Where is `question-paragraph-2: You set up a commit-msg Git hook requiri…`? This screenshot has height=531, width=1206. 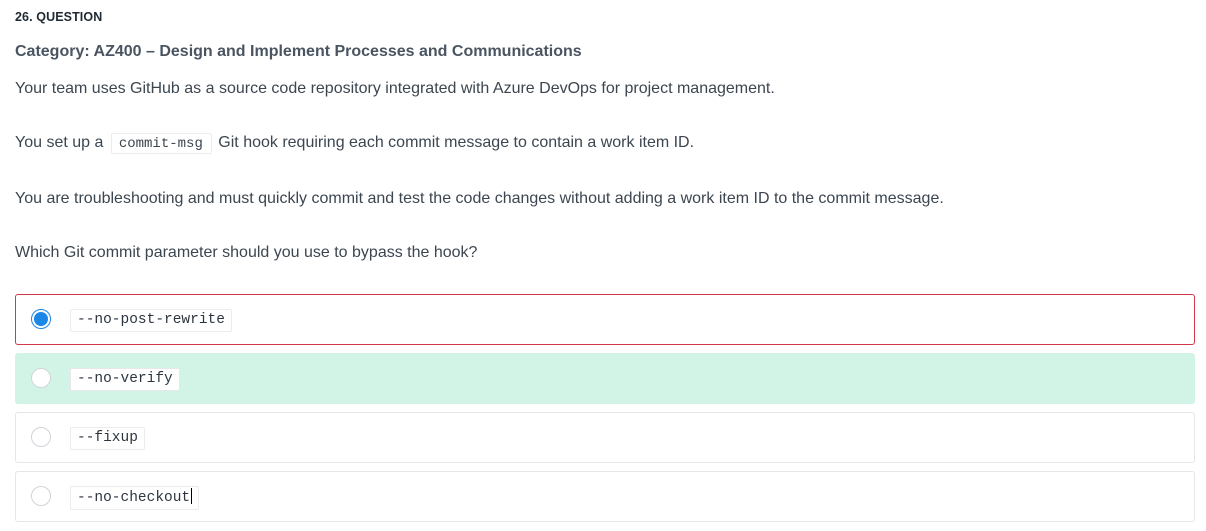 question-paragraph-2: You set up a commit-msg Git hook requiri… is located at coordinates (354, 143).